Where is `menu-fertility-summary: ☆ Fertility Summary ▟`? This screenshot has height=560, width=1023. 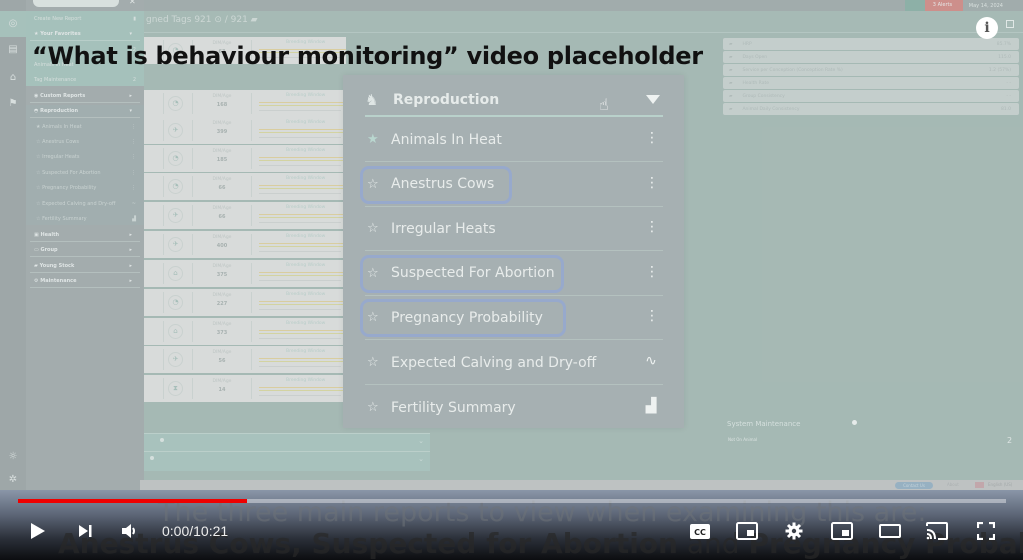
menu-fertility-summary: ☆ Fertility Summary ▟ is located at coordinates (86, 219).